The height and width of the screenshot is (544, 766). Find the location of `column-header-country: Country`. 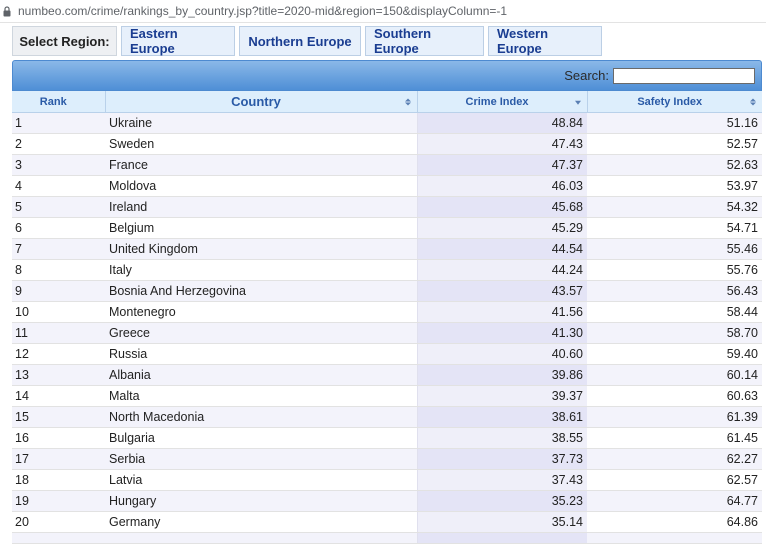

column-header-country: Country is located at coordinates (261, 102).